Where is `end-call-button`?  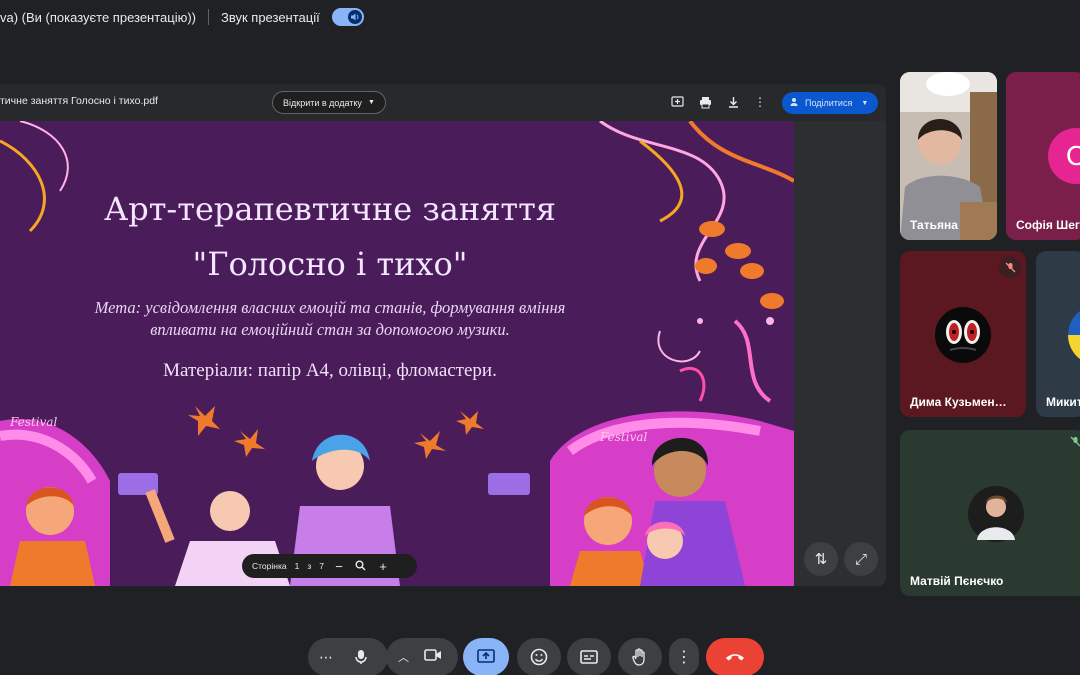 end-call-button is located at coordinates (735, 656).